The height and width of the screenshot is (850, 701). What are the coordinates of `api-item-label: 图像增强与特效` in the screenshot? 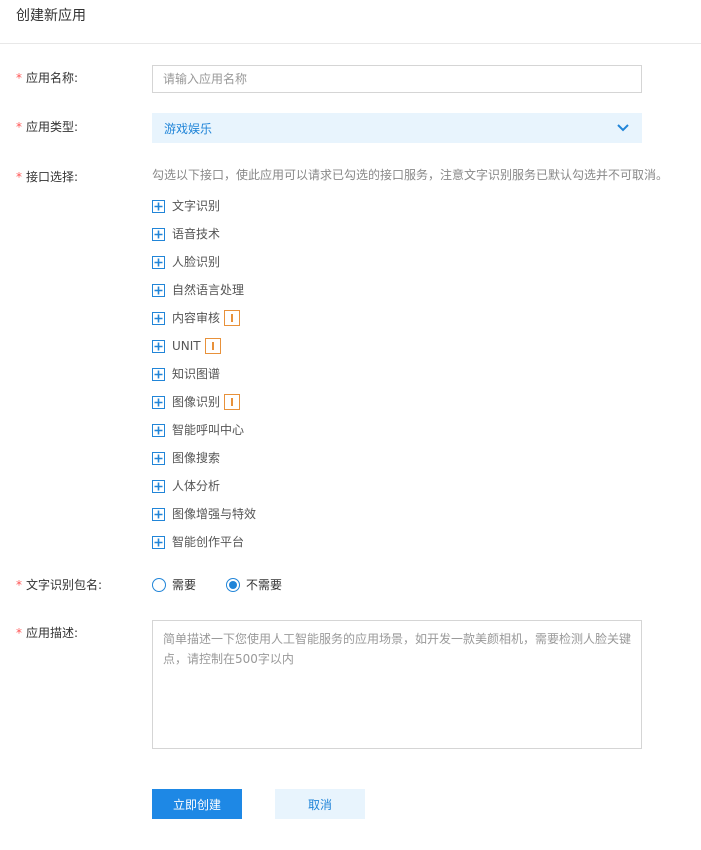 It's located at (214, 514).